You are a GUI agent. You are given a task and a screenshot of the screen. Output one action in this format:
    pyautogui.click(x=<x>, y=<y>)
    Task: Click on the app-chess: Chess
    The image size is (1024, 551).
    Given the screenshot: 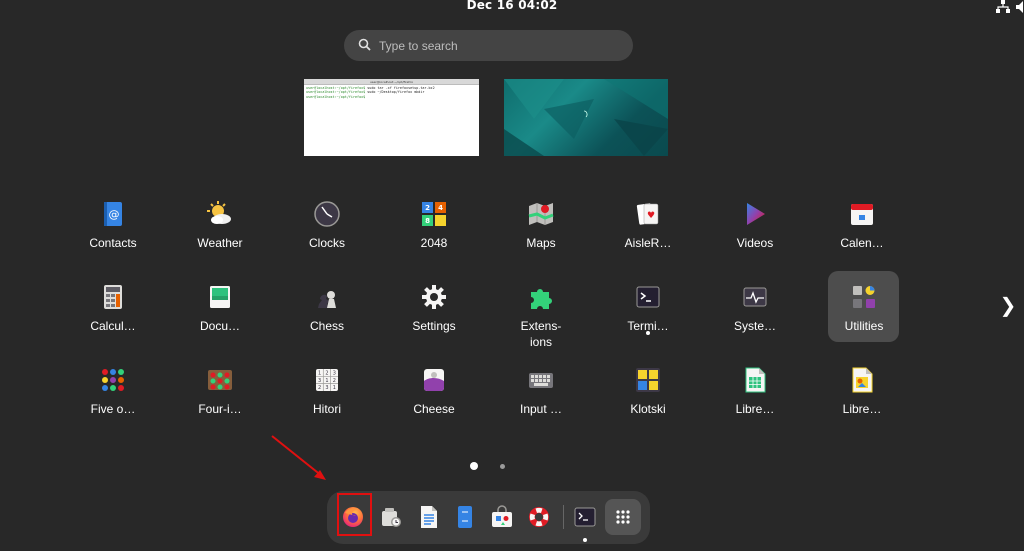 What is the action you would take?
    pyautogui.click(x=327, y=309)
    